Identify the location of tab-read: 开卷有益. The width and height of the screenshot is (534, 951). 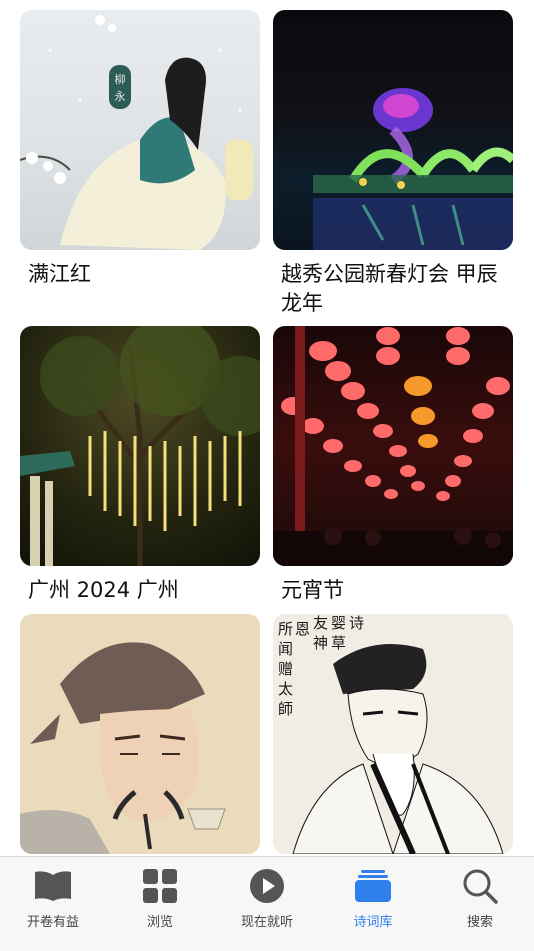
(53, 902).